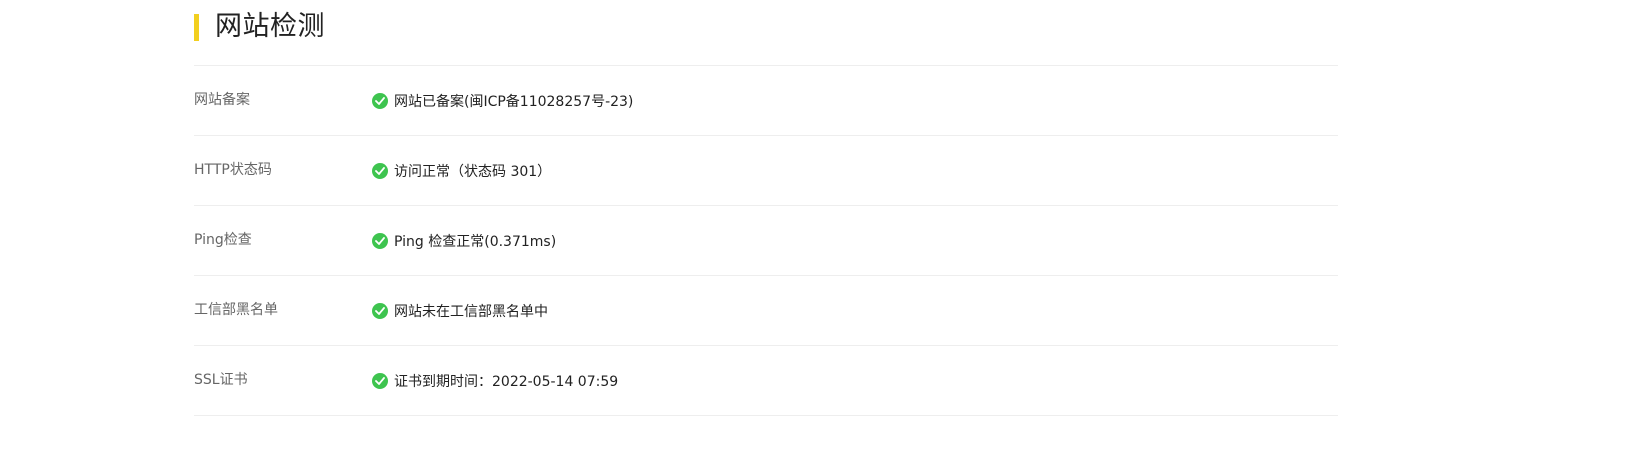 Image resolution: width=1646 pixels, height=466 pixels. Describe the element at coordinates (766, 311) in the screenshot. I see `check-row-blacklist: 工信部黑名单 网站未在工信部黑名单中` at that location.